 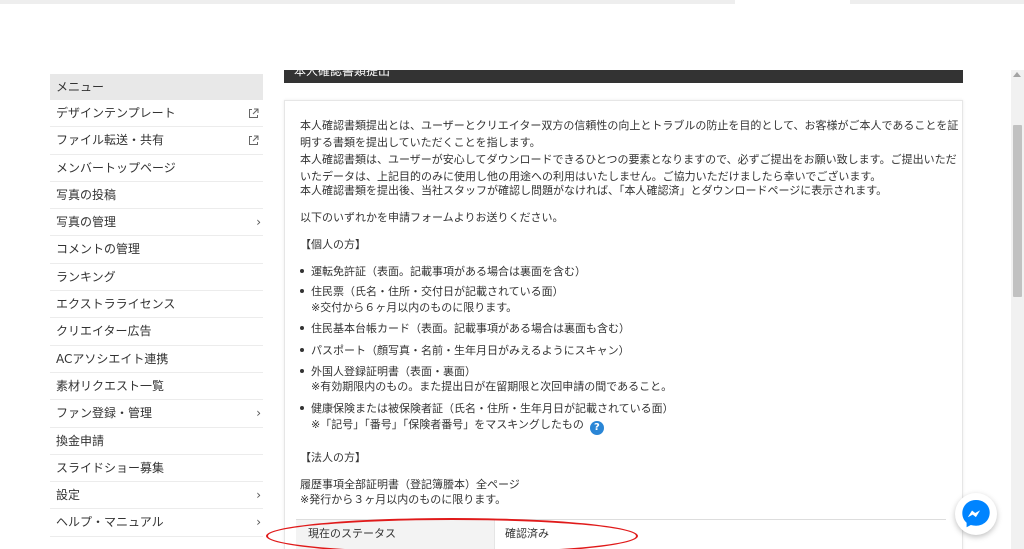 What do you see at coordinates (112, 358) in the screenshot?
I see `sidebar-item-label: ACアソシエイト連携` at bounding box center [112, 358].